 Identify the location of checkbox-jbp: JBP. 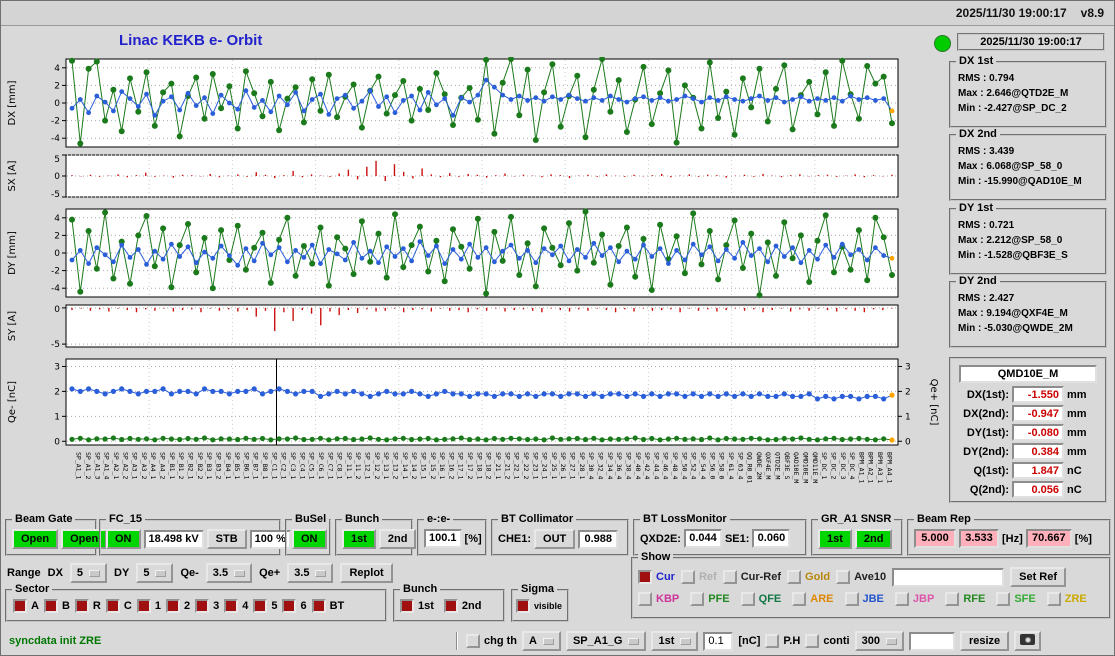
(914, 599).